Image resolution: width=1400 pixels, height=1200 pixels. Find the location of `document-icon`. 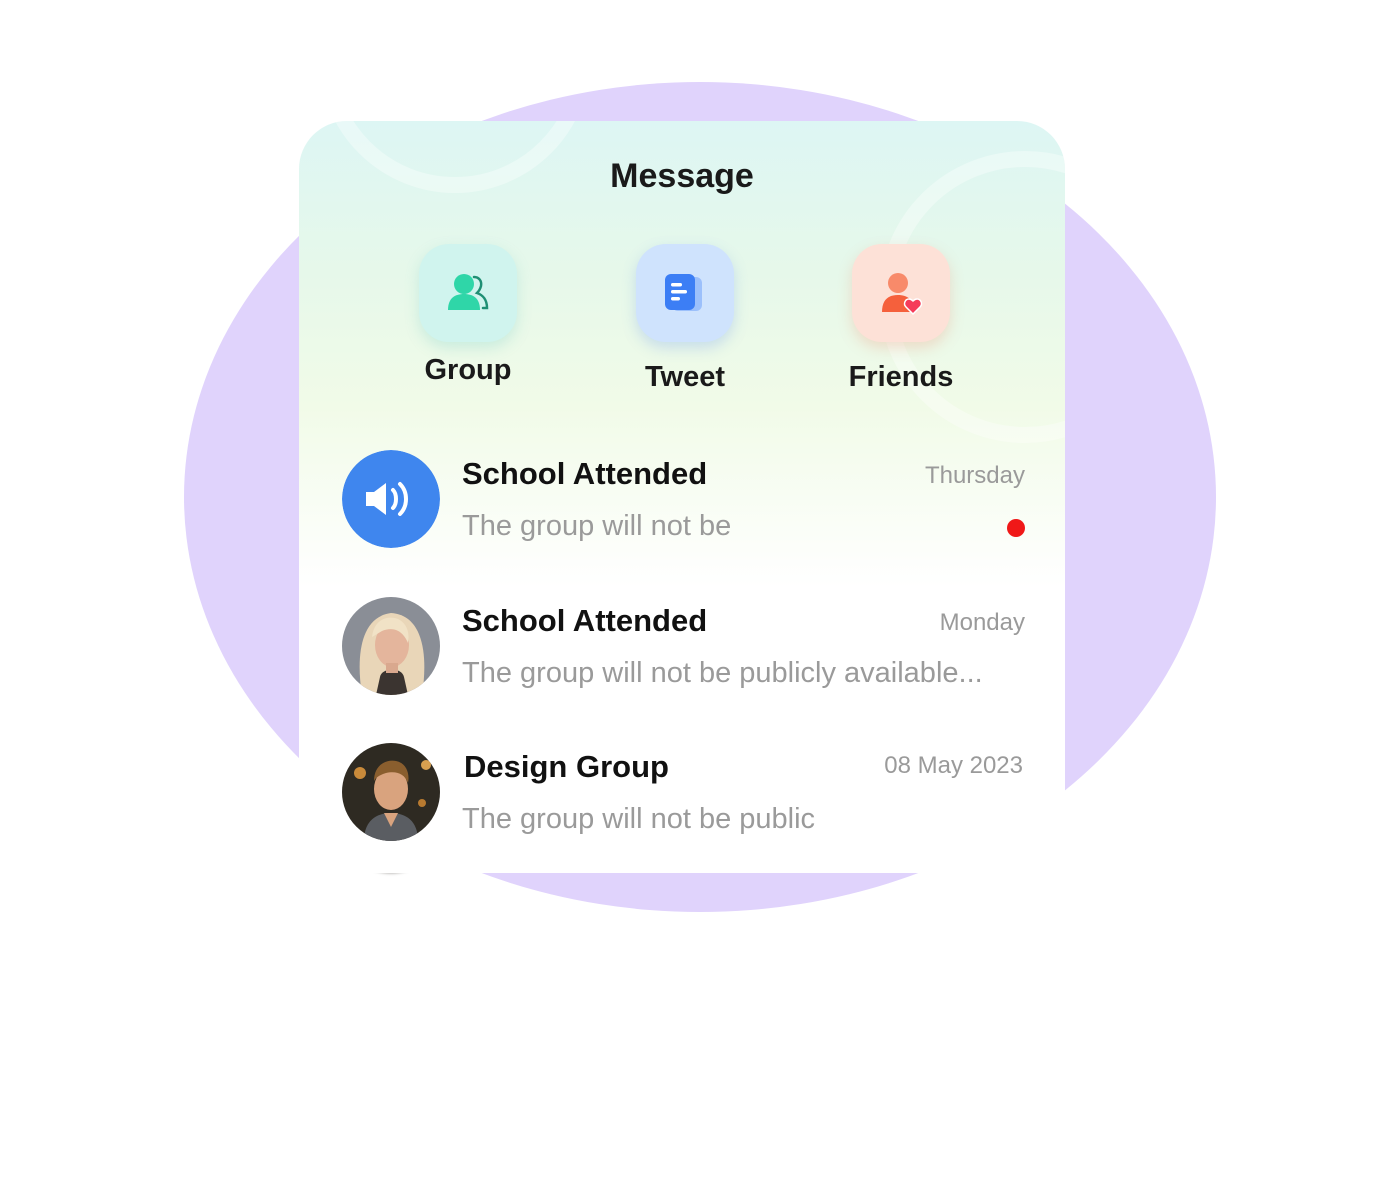

document-icon is located at coordinates (683, 292).